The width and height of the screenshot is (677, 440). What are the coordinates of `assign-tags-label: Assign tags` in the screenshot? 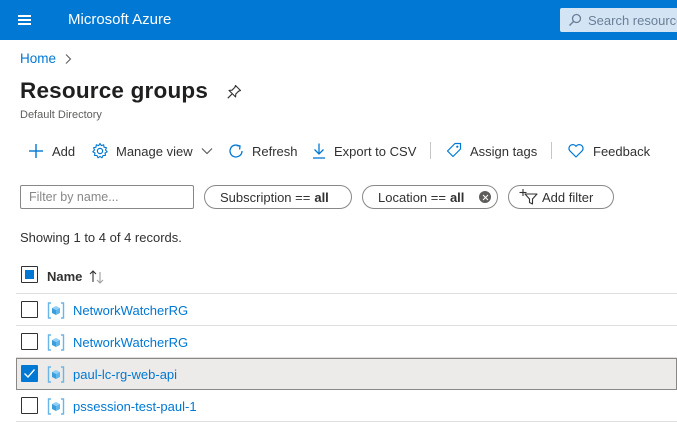 It's located at (504, 151).